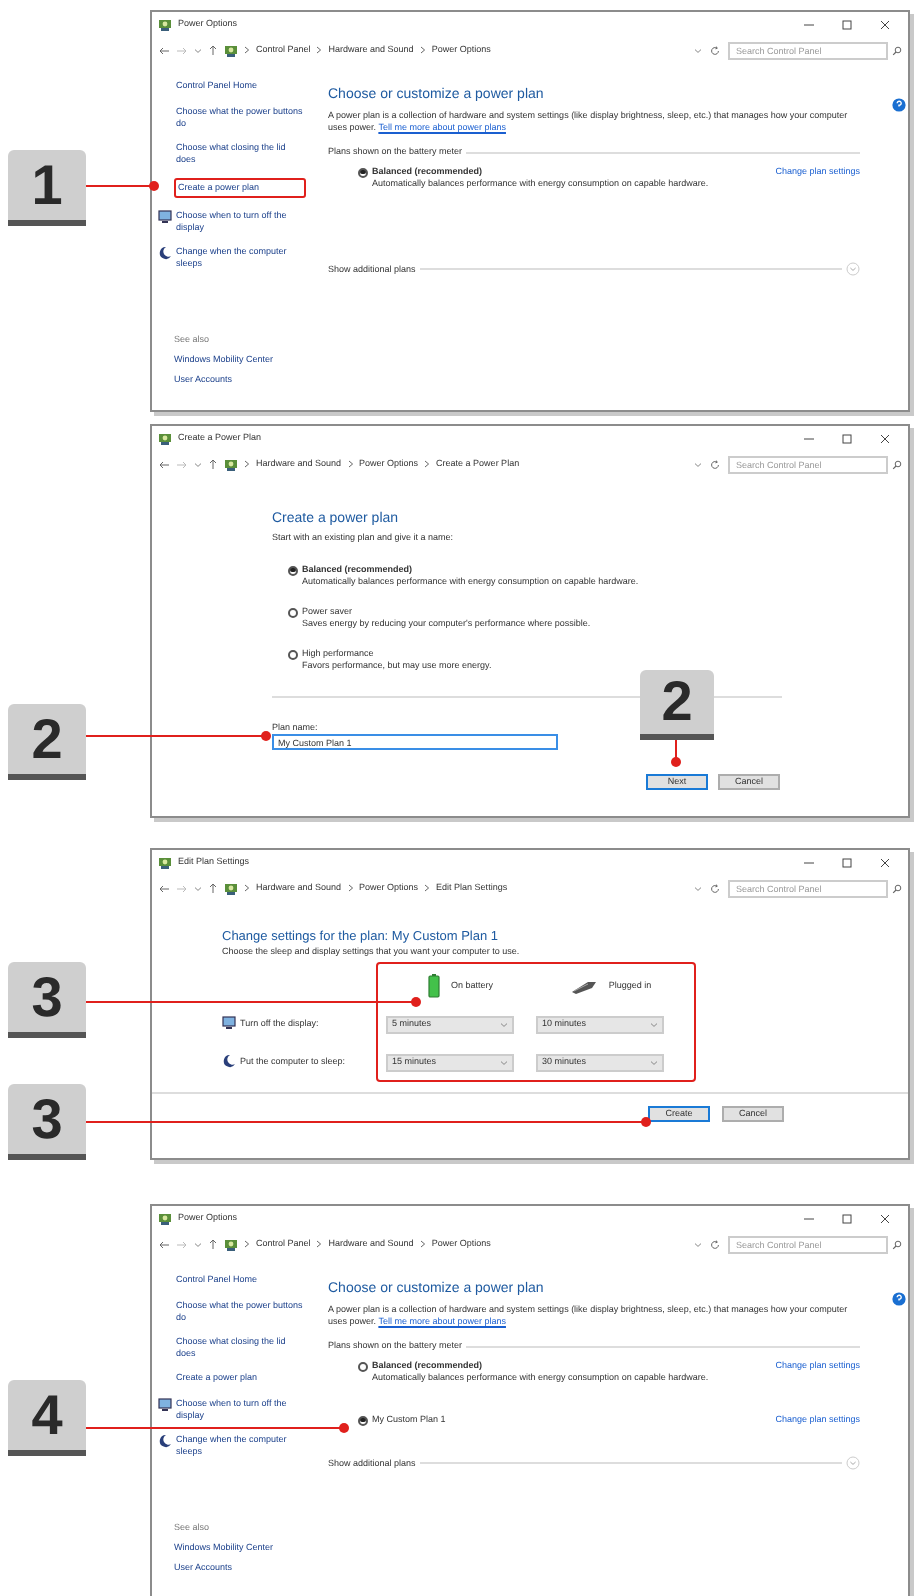  I want to click on plug-icon, so click(584, 986).